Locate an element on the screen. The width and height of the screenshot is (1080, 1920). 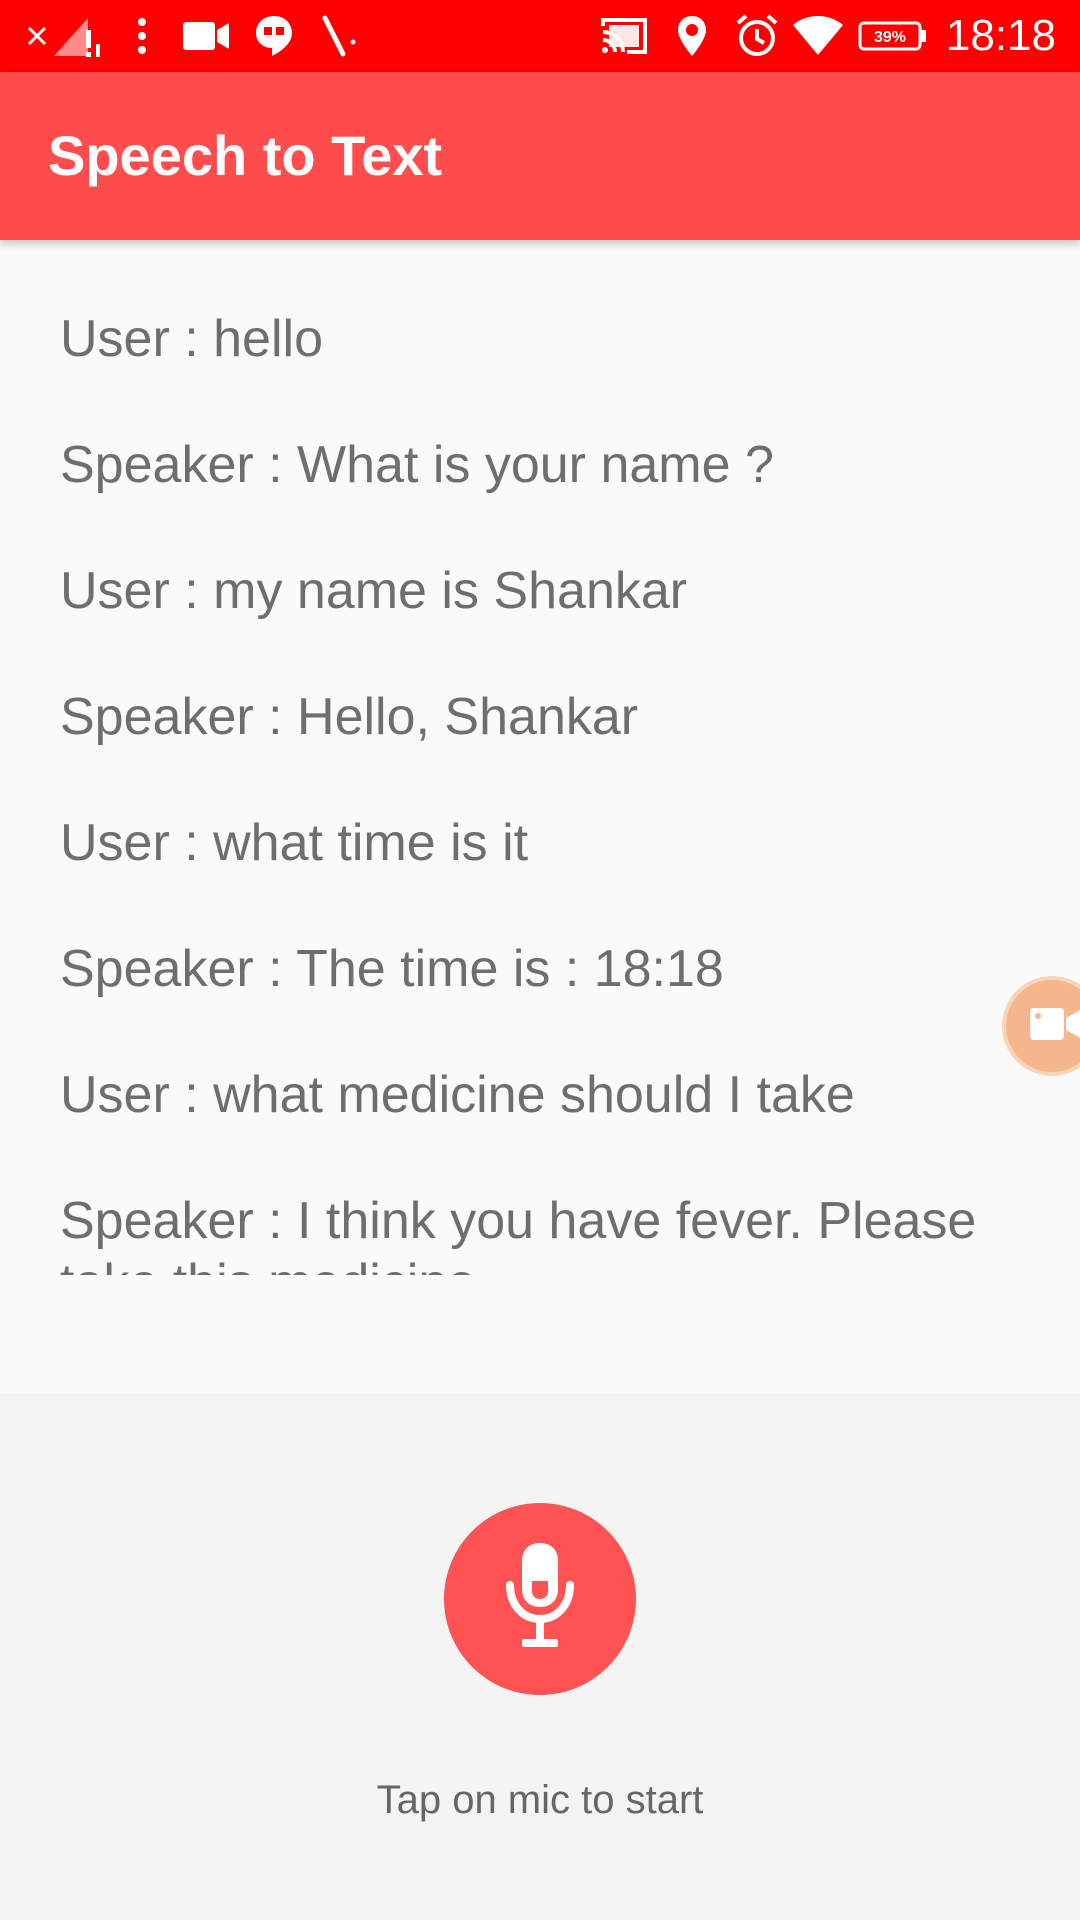
battery-level: 39% is located at coordinates (890, 37).